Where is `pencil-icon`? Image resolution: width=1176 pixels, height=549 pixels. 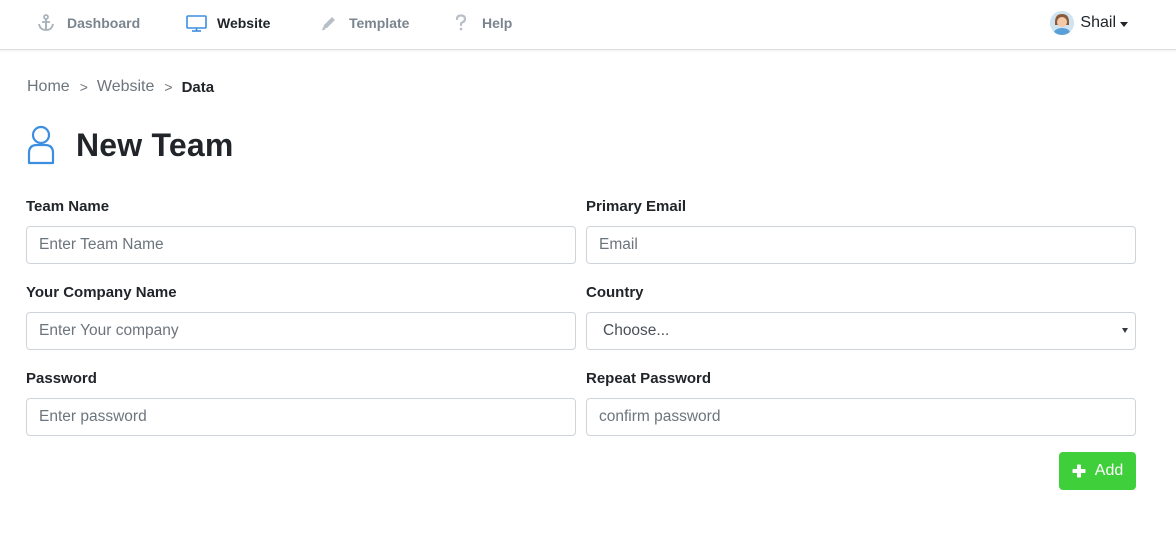 pencil-icon is located at coordinates (328, 23).